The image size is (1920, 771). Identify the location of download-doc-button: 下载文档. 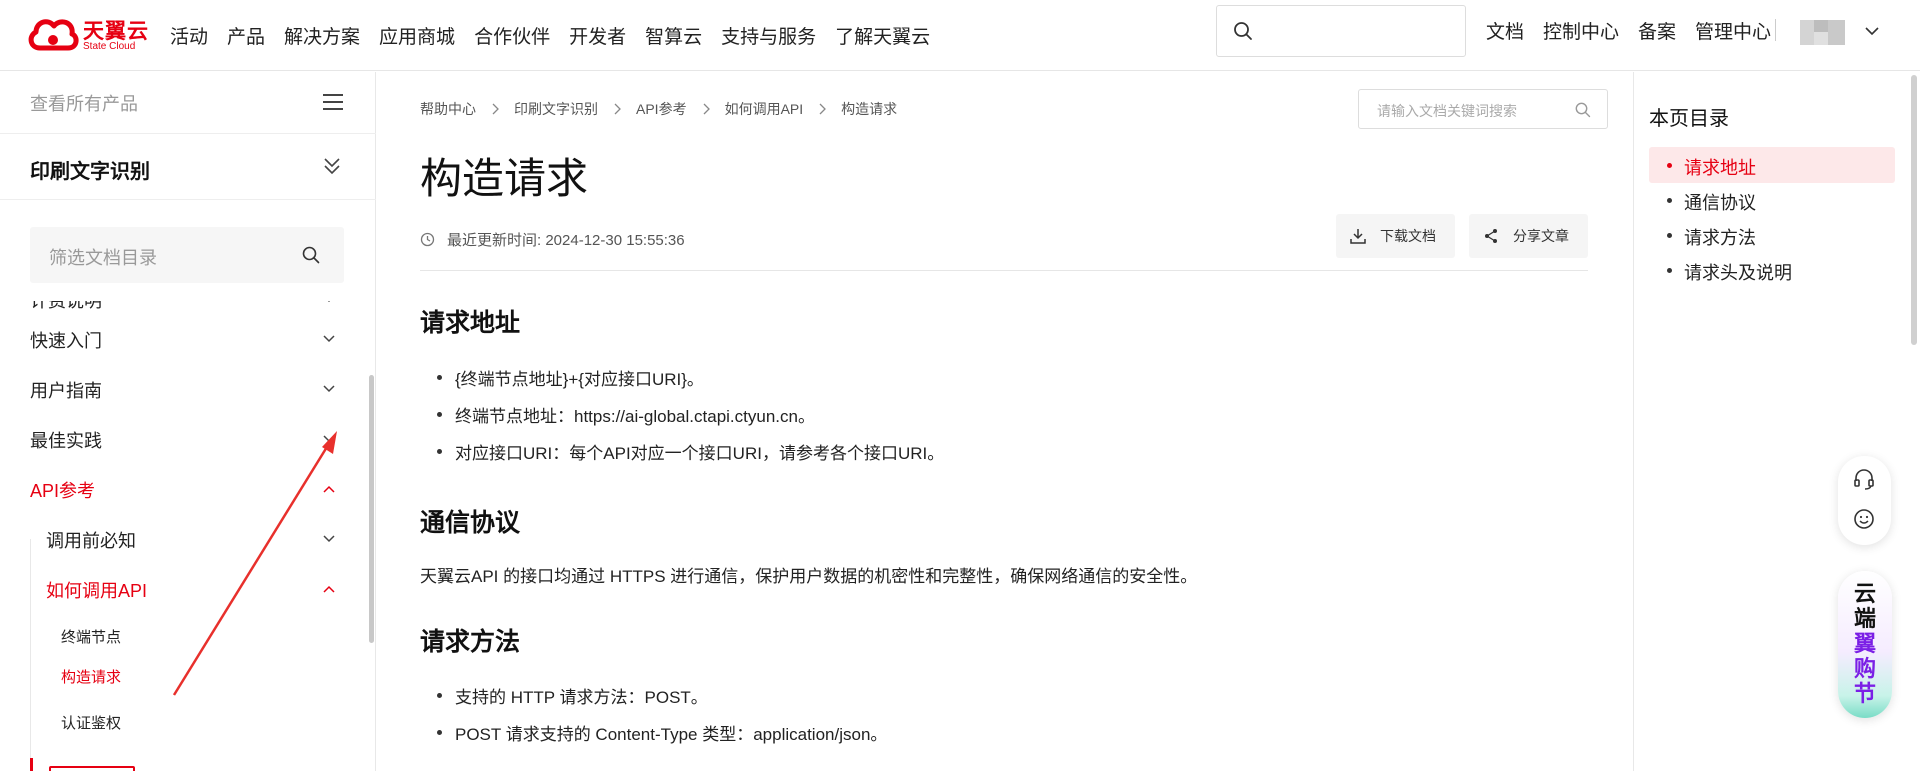
(1395, 236).